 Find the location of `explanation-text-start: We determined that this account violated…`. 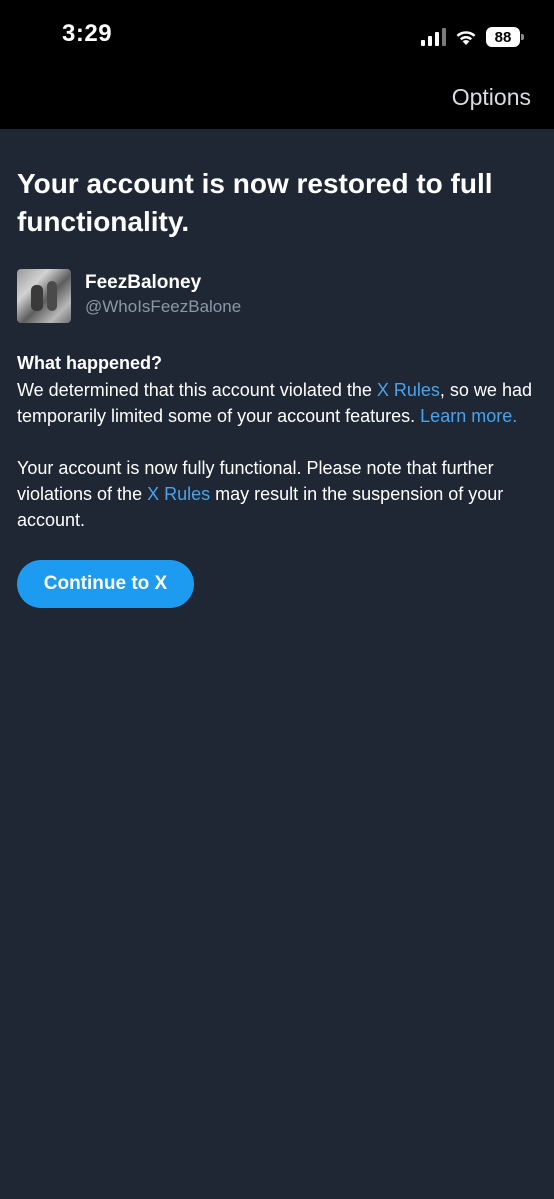

explanation-text-start: We determined that this account violated… is located at coordinates (197, 390).